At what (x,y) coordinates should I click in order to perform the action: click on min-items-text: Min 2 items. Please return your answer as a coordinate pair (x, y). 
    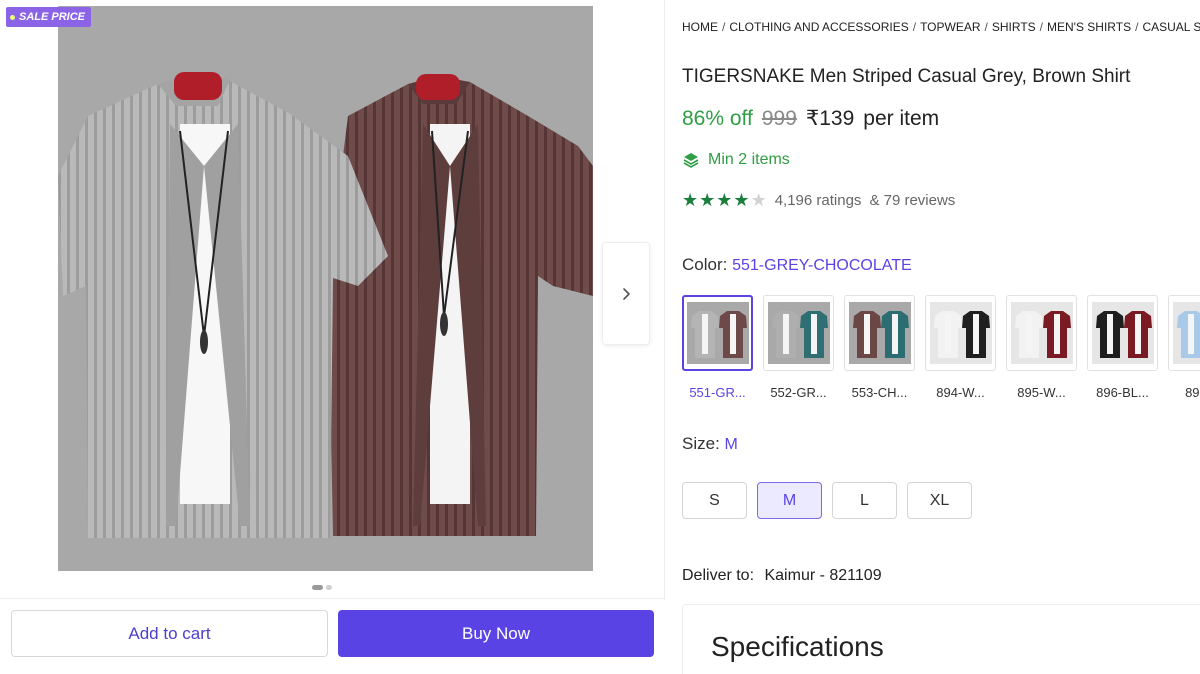
    Looking at the image, I should click on (749, 159).